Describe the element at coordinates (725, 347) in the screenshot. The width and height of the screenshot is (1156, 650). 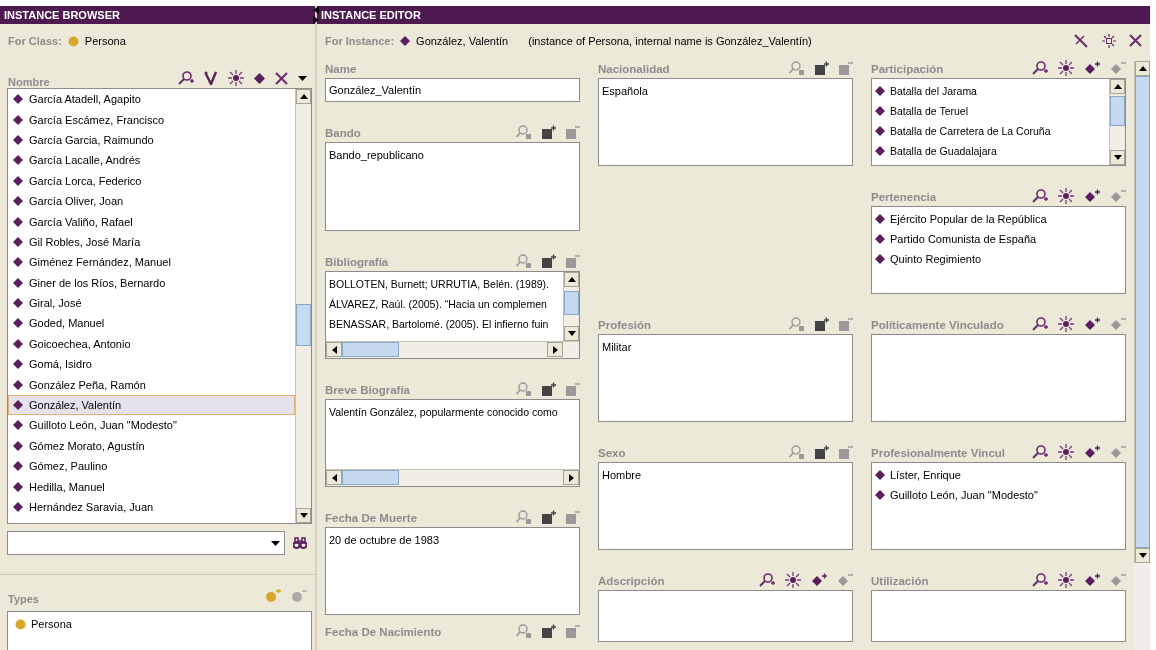
I see `list-item: Militar` at that location.